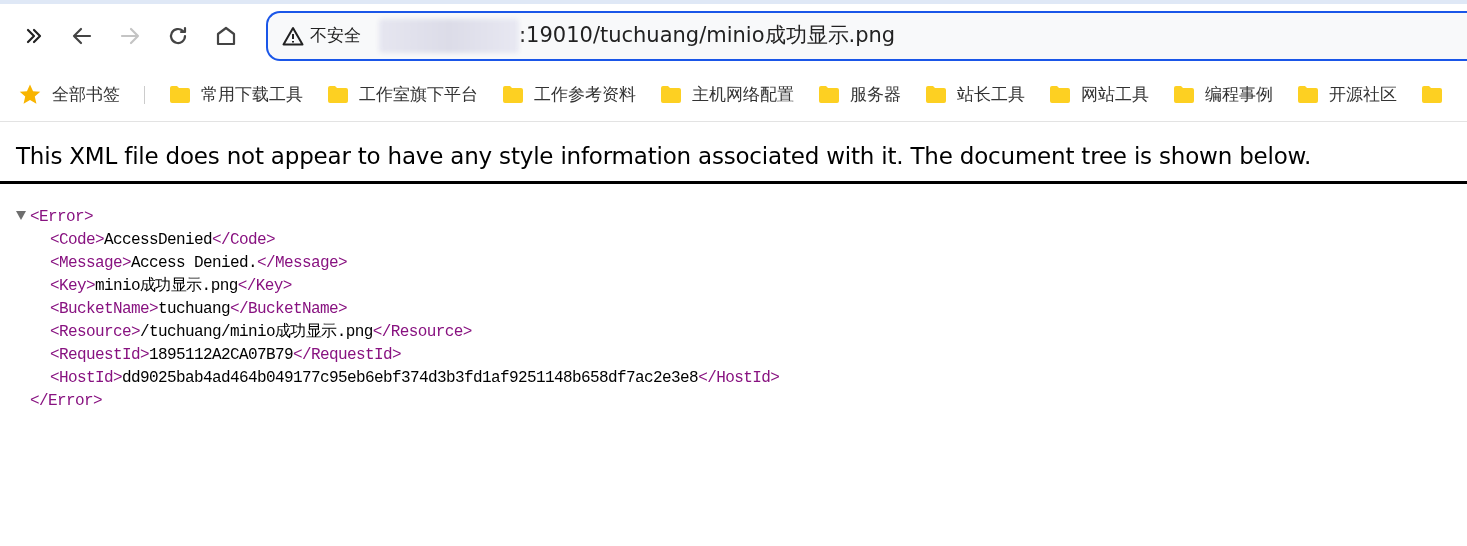 The width and height of the screenshot is (1467, 546). I want to click on bookmark-folder: 网站工具, so click(1099, 94).